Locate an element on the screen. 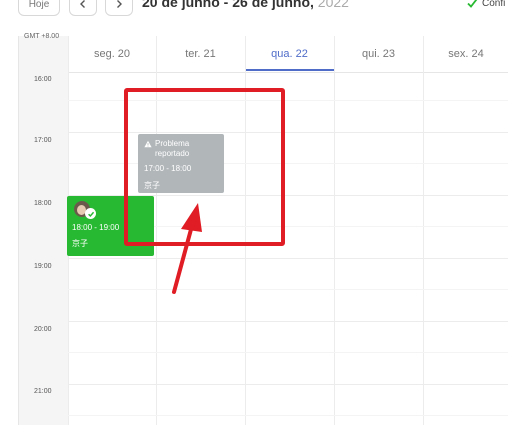 This screenshot has height=425, width=508. hour-label: 20:00 is located at coordinates (43, 329).